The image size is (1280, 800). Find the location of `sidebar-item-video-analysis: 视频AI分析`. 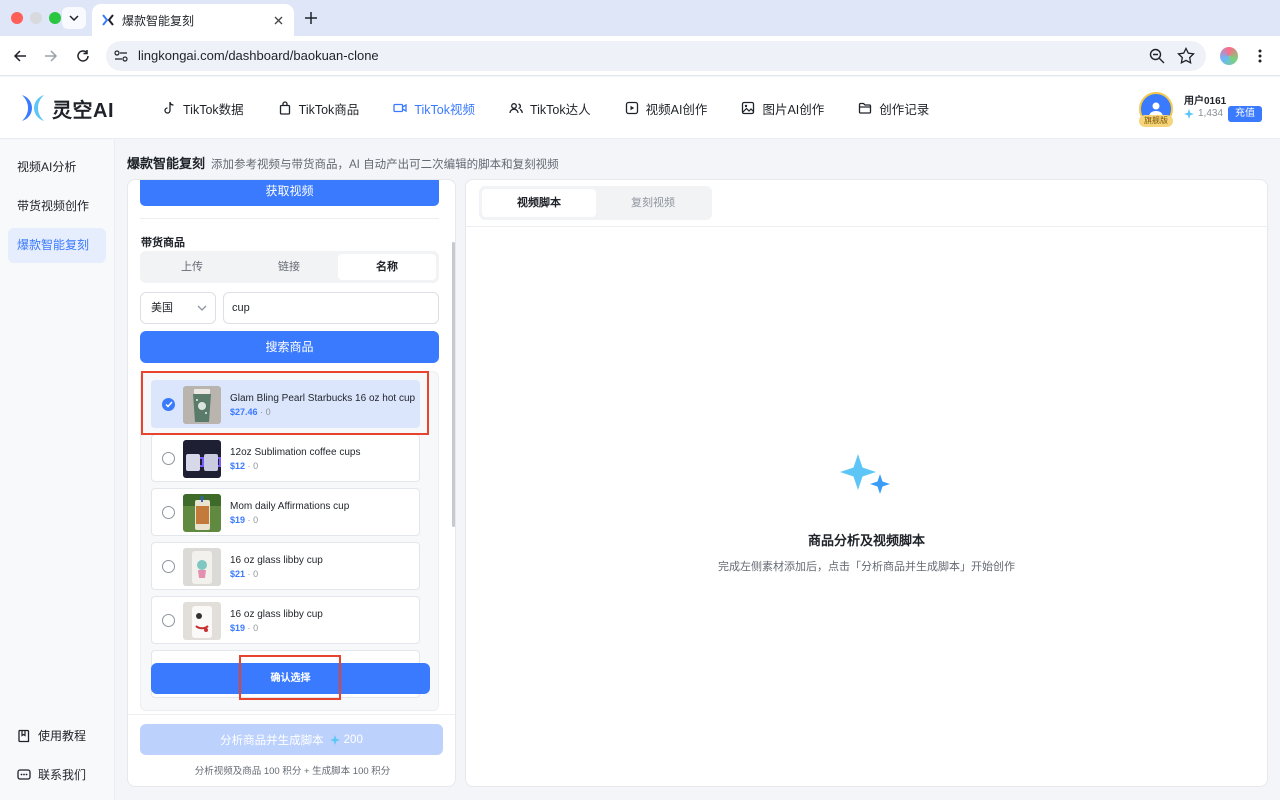

sidebar-item-video-analysis: 视频AI分析 is located at coordinates (57, 167).